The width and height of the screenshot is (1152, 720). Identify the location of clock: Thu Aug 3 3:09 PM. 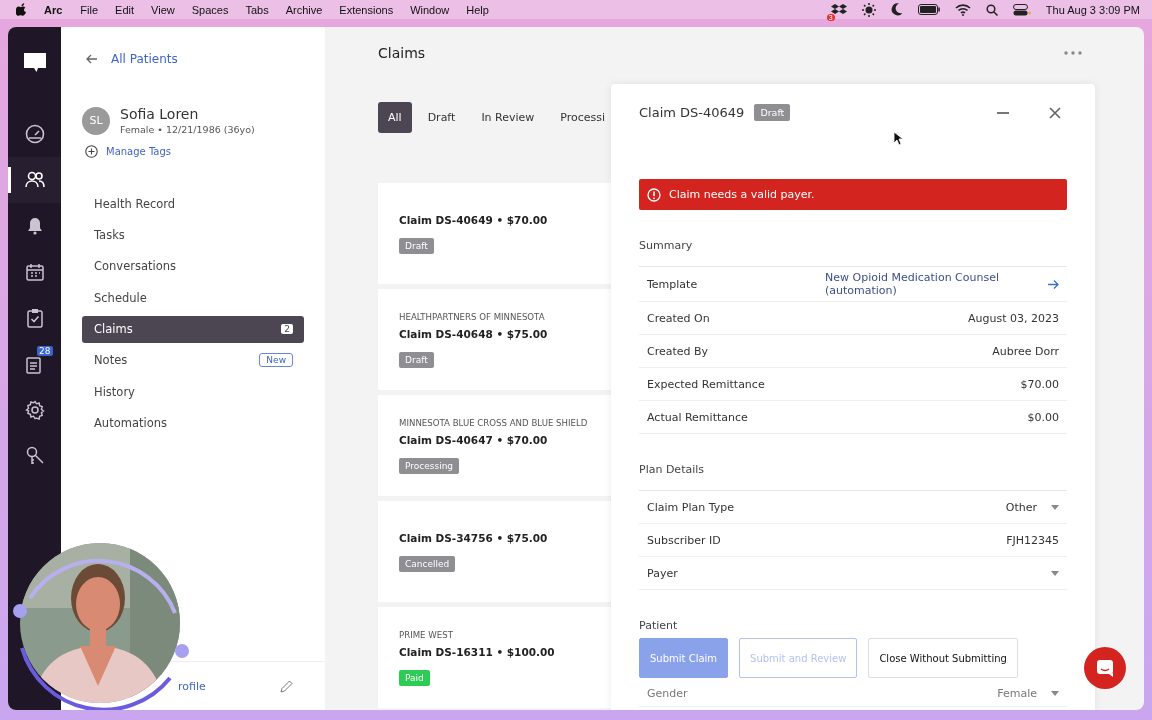
(1092, 9).